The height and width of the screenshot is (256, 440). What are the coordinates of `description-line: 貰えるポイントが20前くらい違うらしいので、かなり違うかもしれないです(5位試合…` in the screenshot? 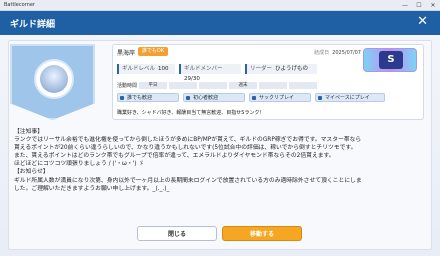 It's located at (185, 148).